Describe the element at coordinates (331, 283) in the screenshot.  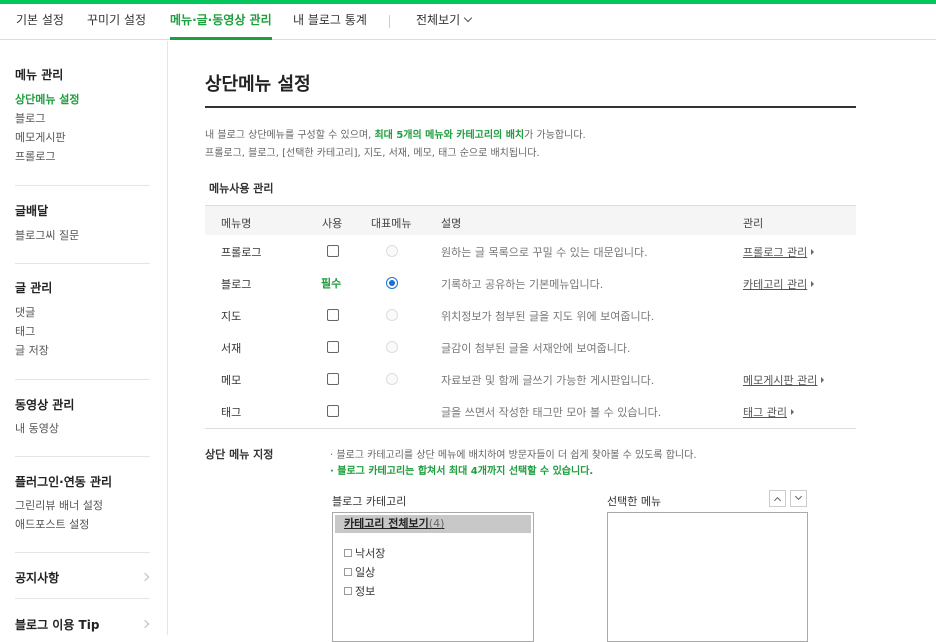
I see `required-label: 필수` at that location.